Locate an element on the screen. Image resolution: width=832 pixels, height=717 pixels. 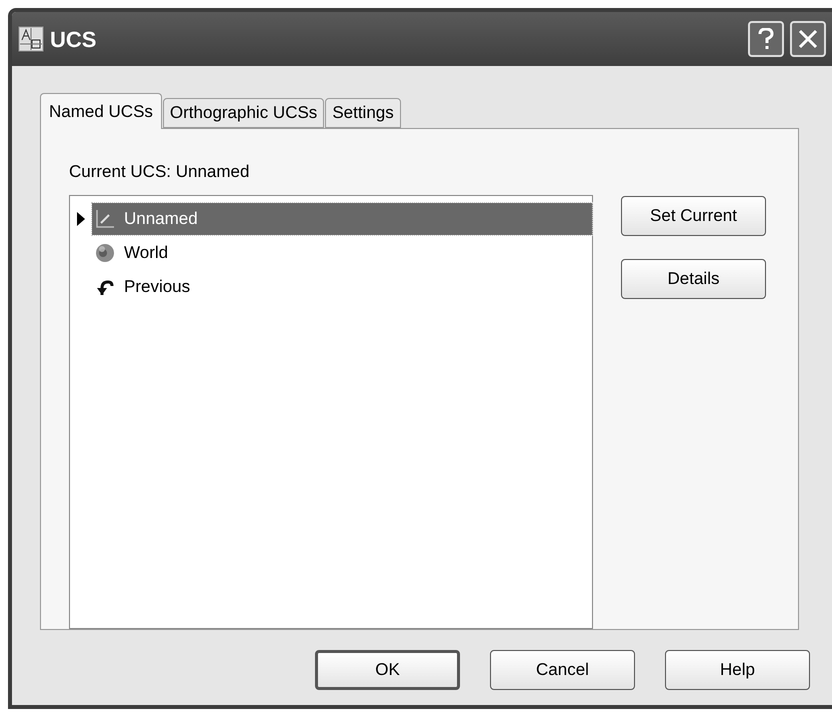
dialog-button: Help is located at coordinates (737, 670).